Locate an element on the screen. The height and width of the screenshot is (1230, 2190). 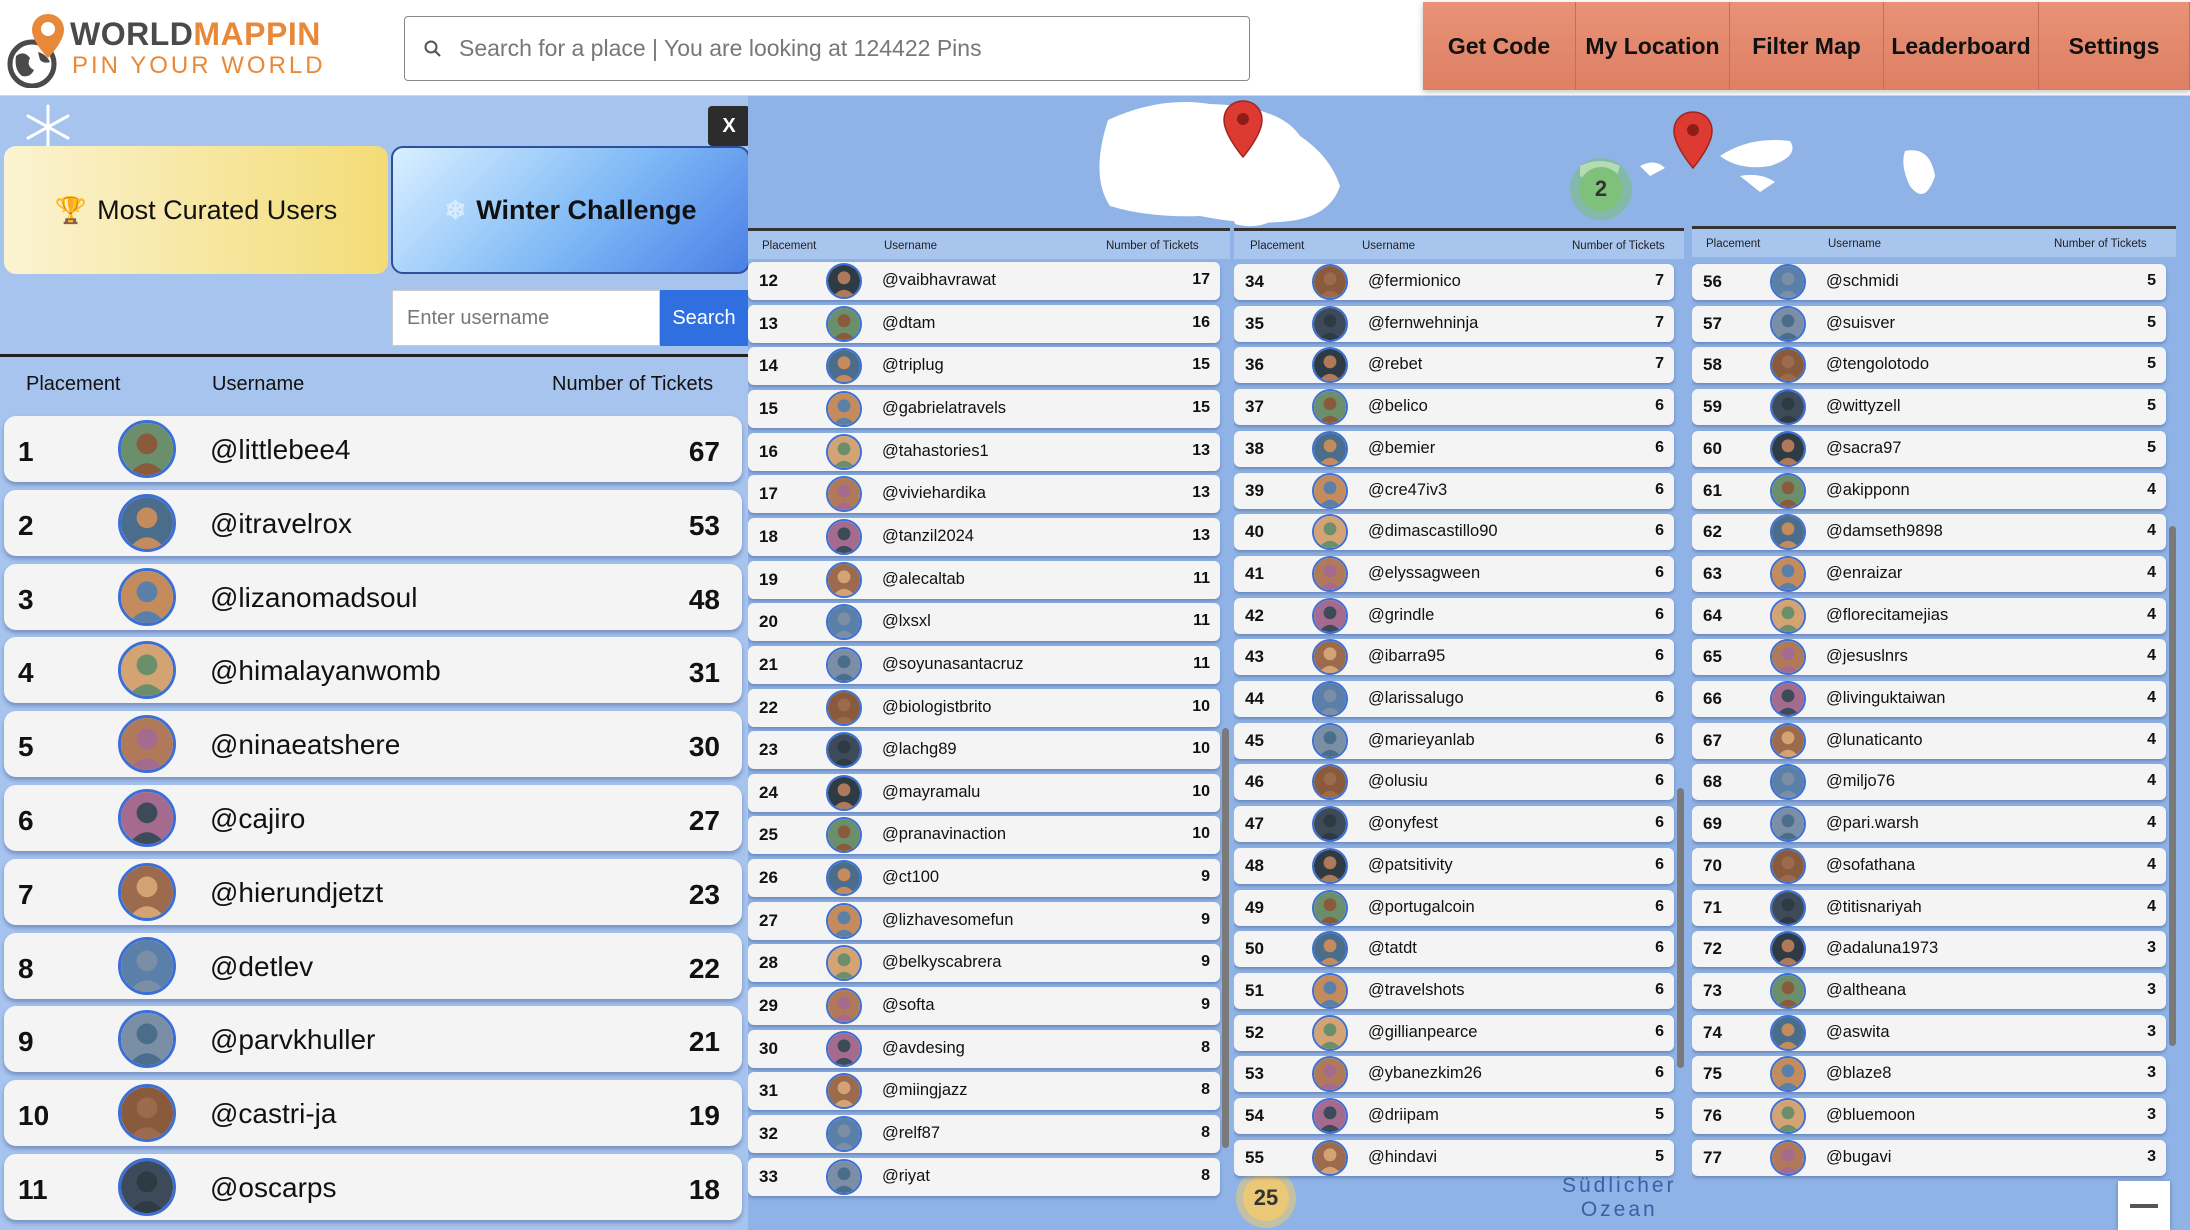
username: @jesuslnrs is located at coordinates (1867, 656).